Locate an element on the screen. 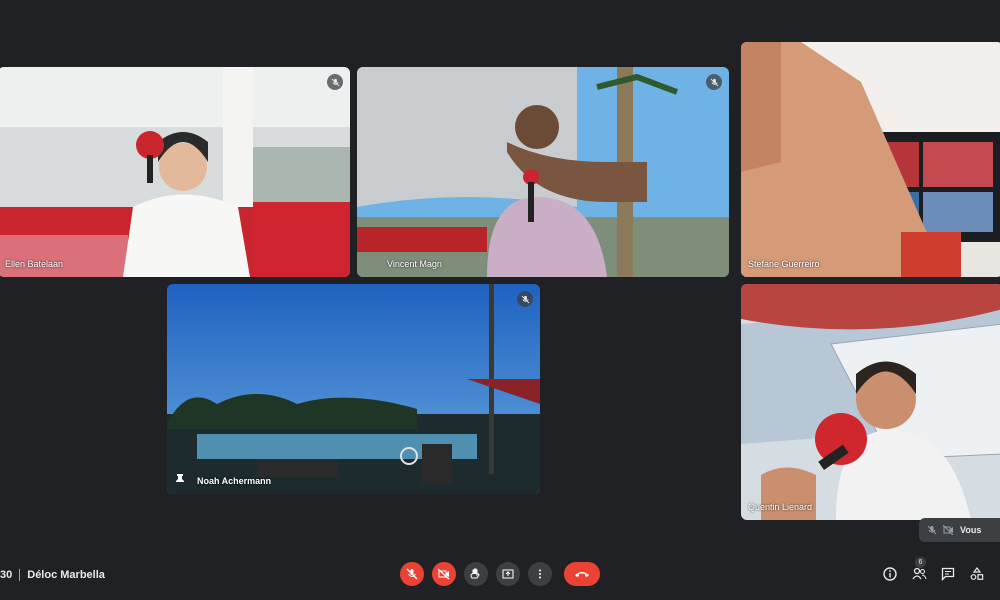  participant-tile-3: Stefane Guerreiro is located at coordinates (870, 159).